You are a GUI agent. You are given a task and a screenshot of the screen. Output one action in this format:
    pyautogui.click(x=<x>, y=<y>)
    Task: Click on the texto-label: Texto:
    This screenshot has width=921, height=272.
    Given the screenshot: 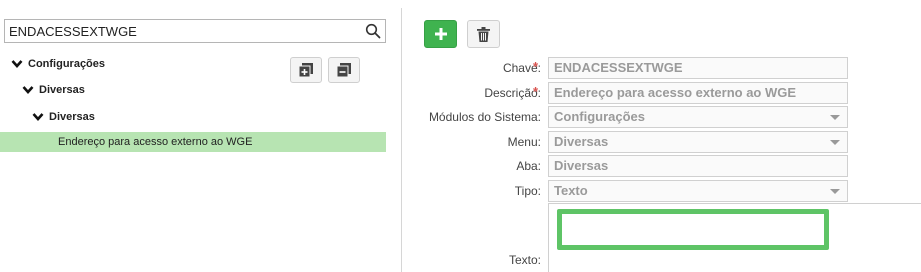 What is the action you would take?
    pyautogui.click(x=524, y=260)
    